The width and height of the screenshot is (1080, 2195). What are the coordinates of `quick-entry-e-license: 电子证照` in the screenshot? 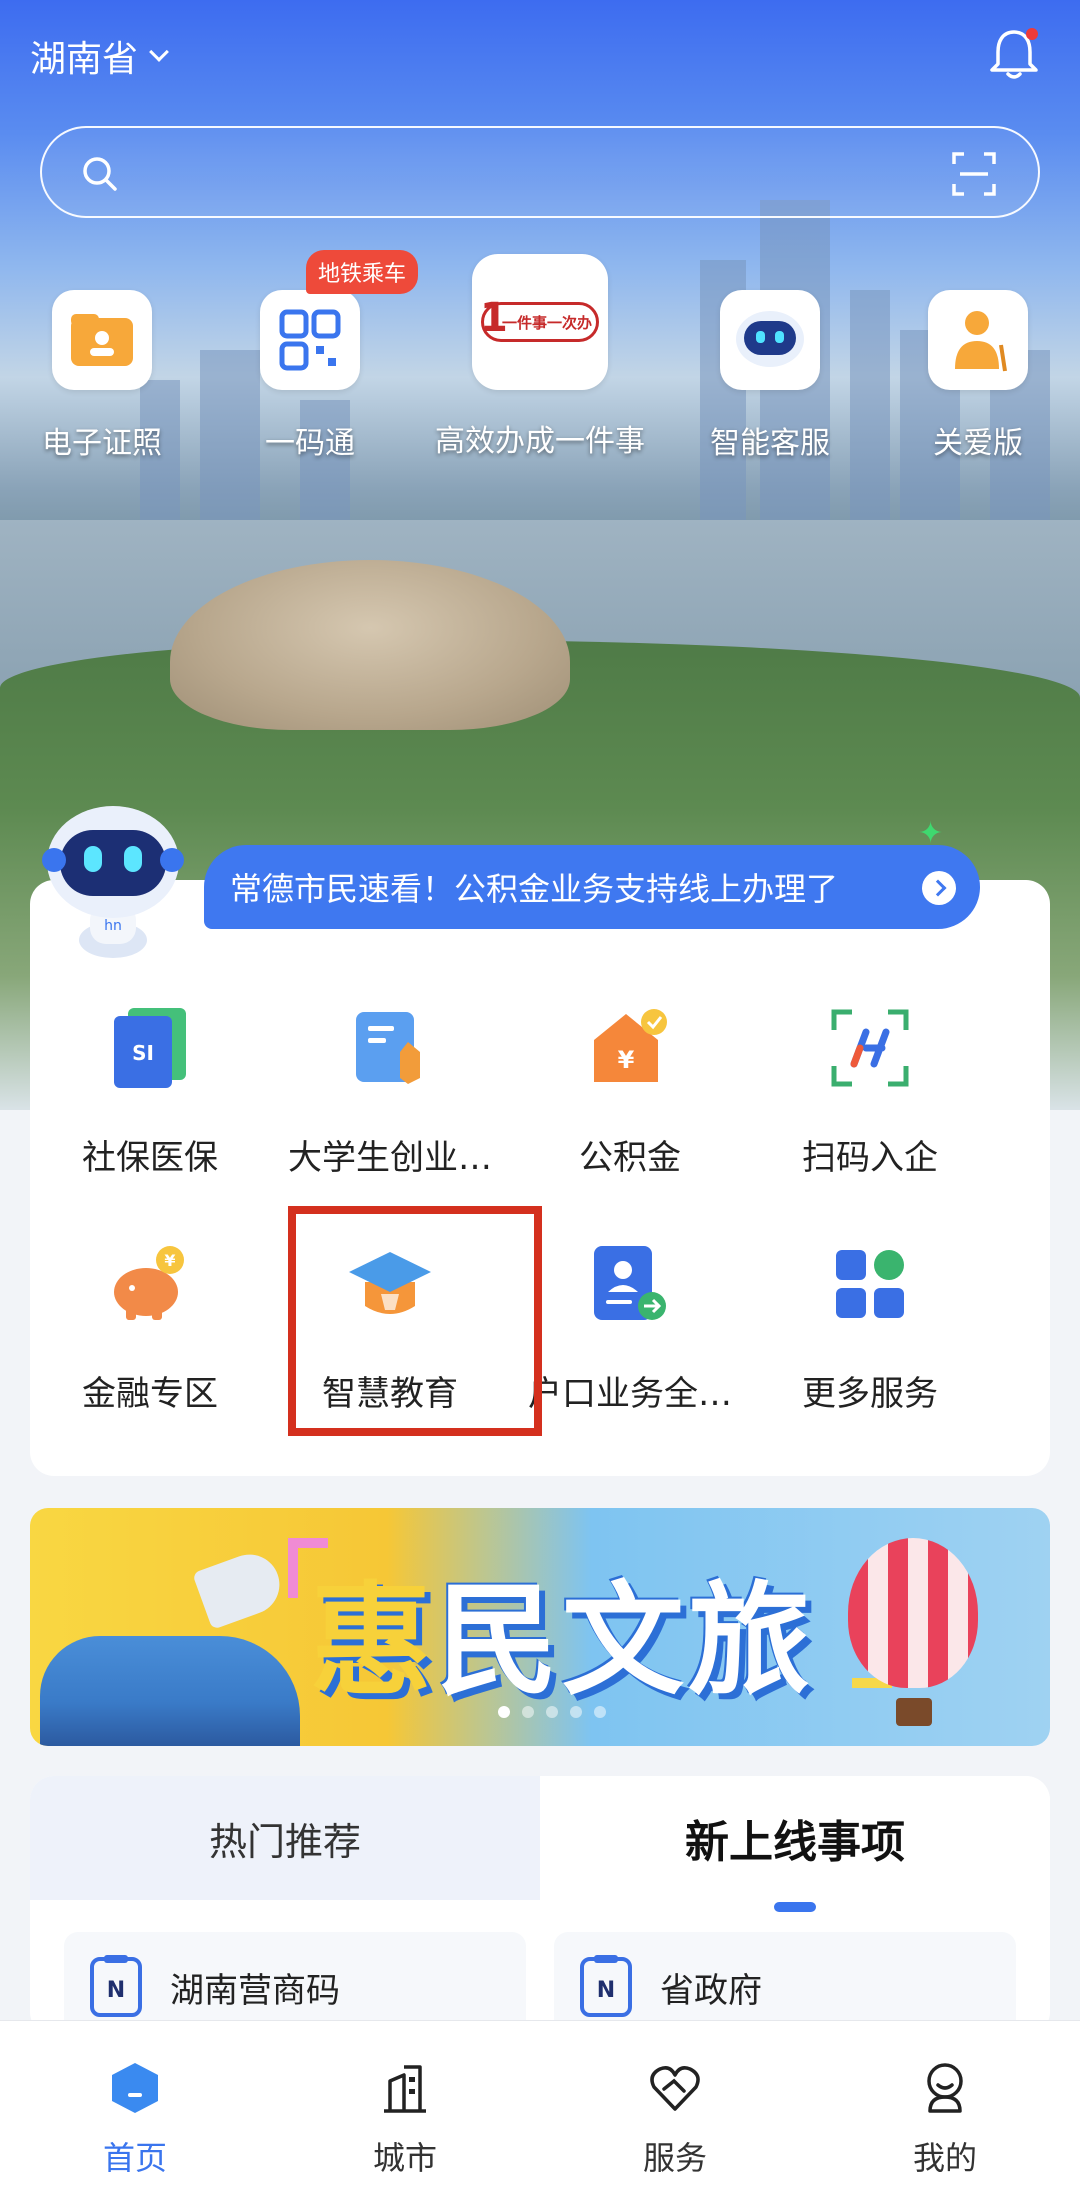 It's located at (102, 376).